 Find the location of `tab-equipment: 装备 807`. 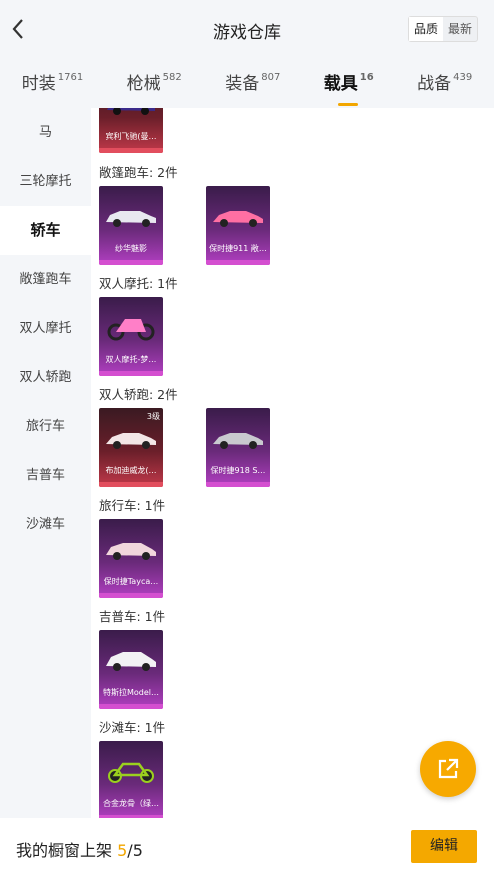

tab-equipment: 装备 807 is located at coordinates (252, 83).